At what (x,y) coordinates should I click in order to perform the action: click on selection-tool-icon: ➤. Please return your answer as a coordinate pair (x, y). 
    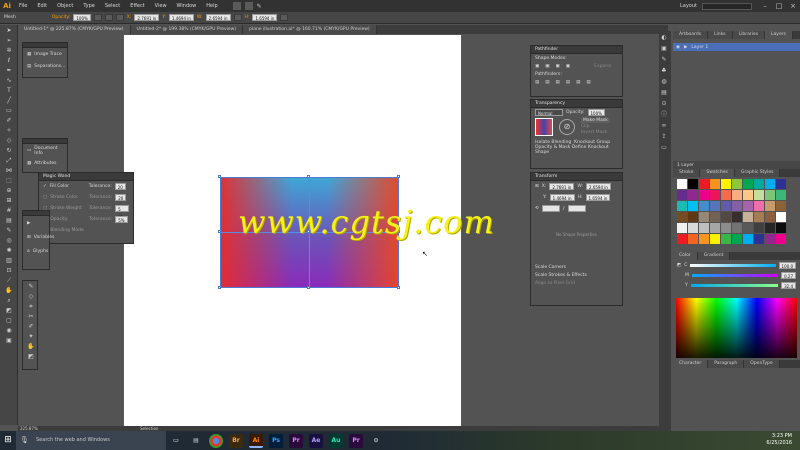
    Looking at the image, I should click on (9, 30).